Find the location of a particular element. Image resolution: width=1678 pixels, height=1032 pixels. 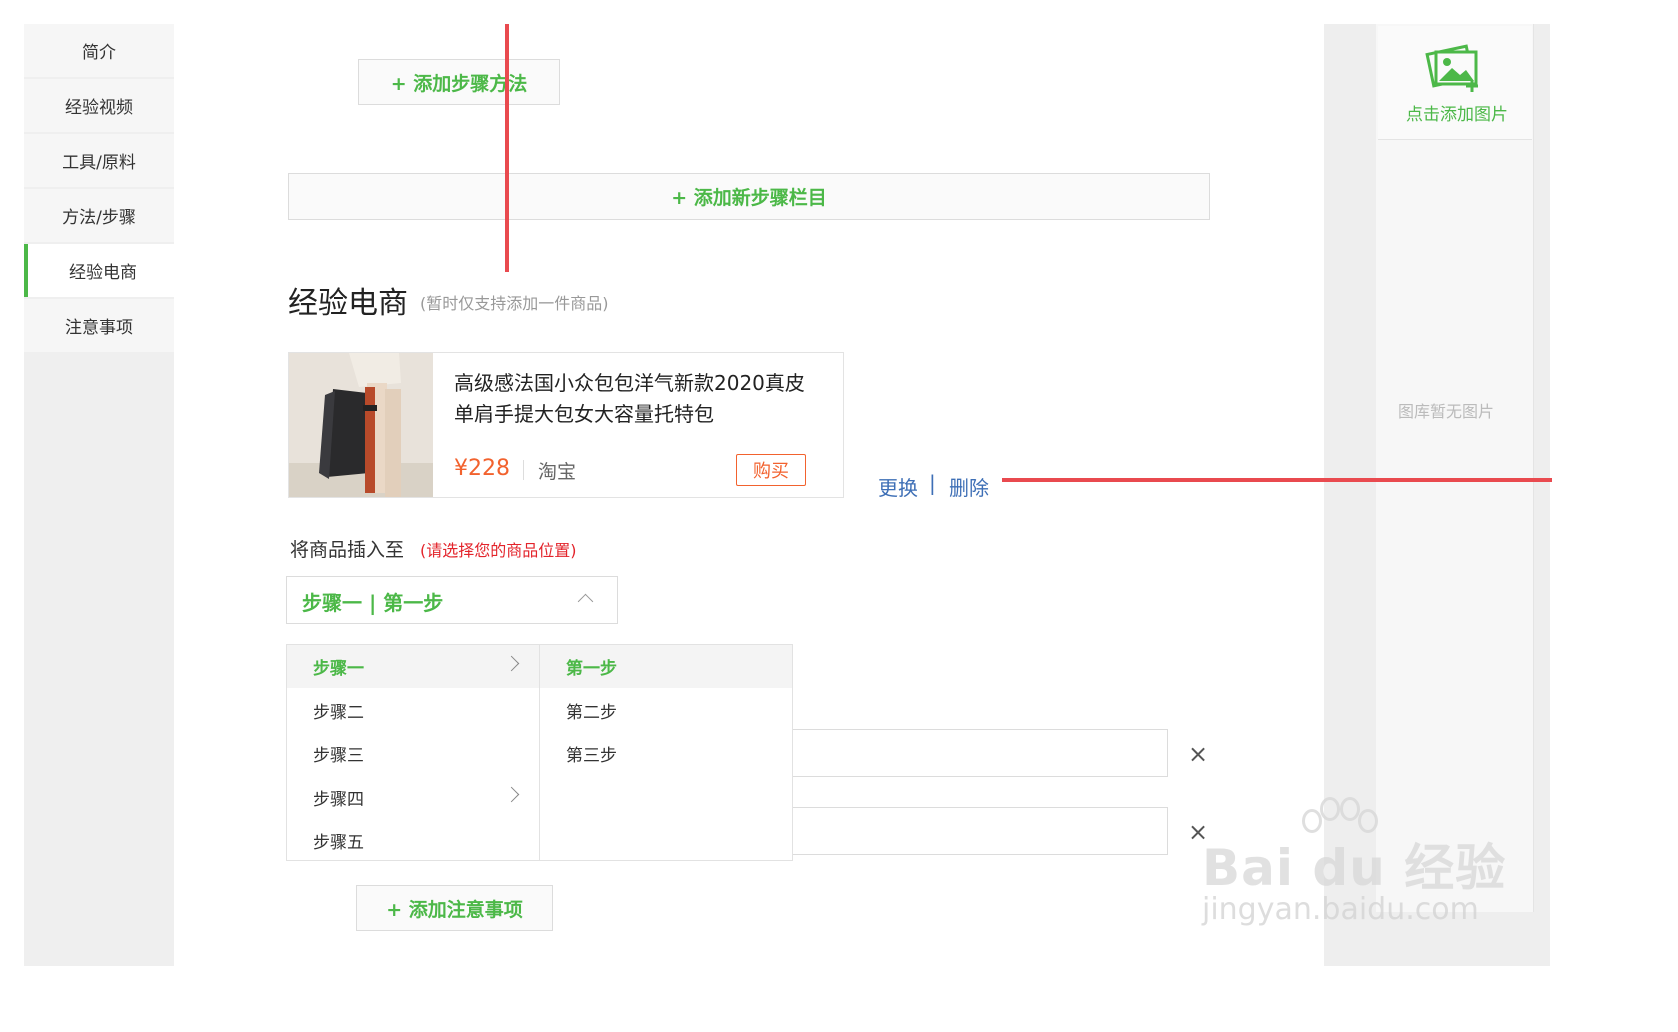

dropdown-substep-label: 第一步 is located at coordinates (591, 669).